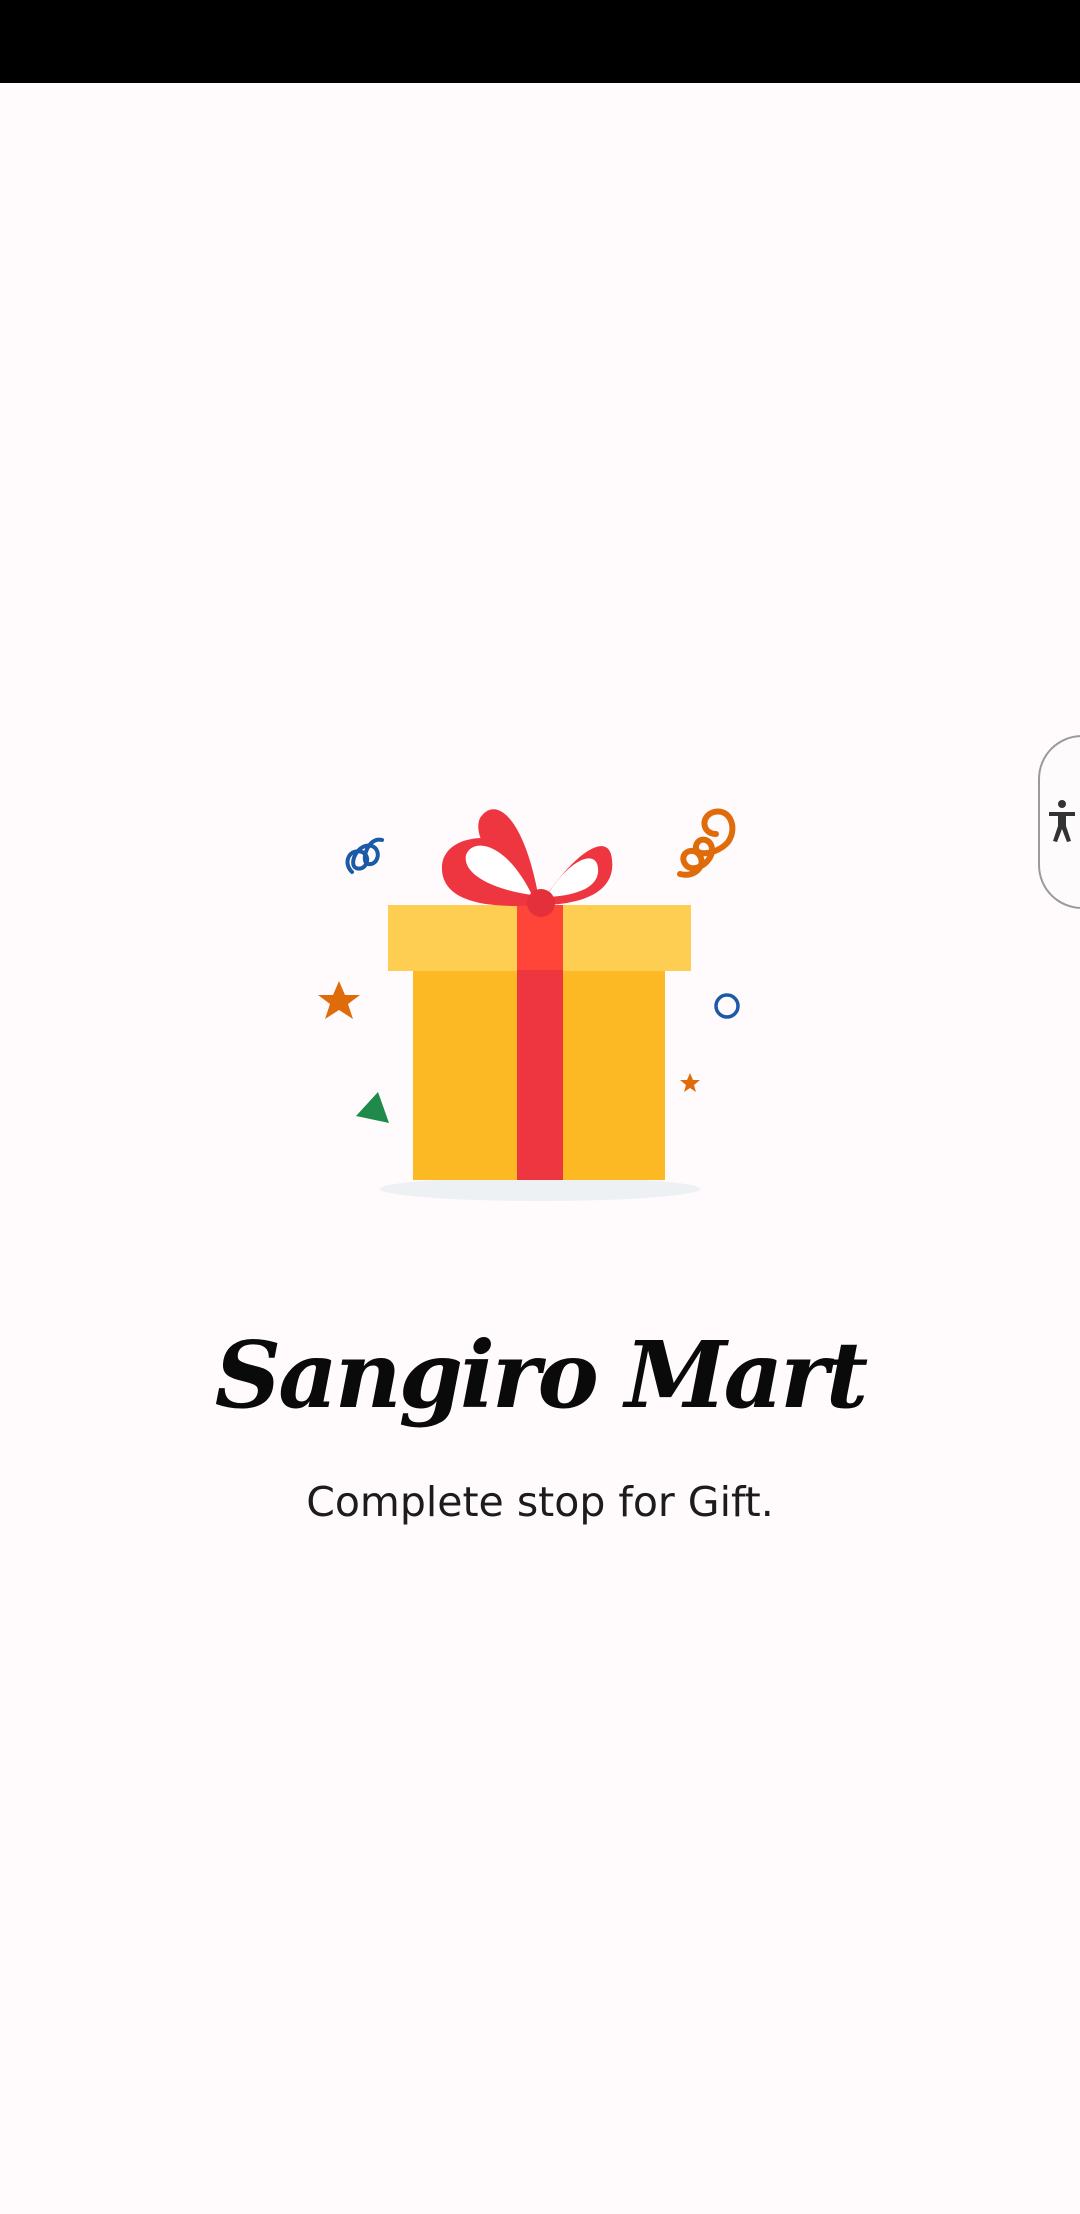  Describe the element at coordinates (364, 855) in the screenshot. I see `confetti-blue-squiggle` at that location.